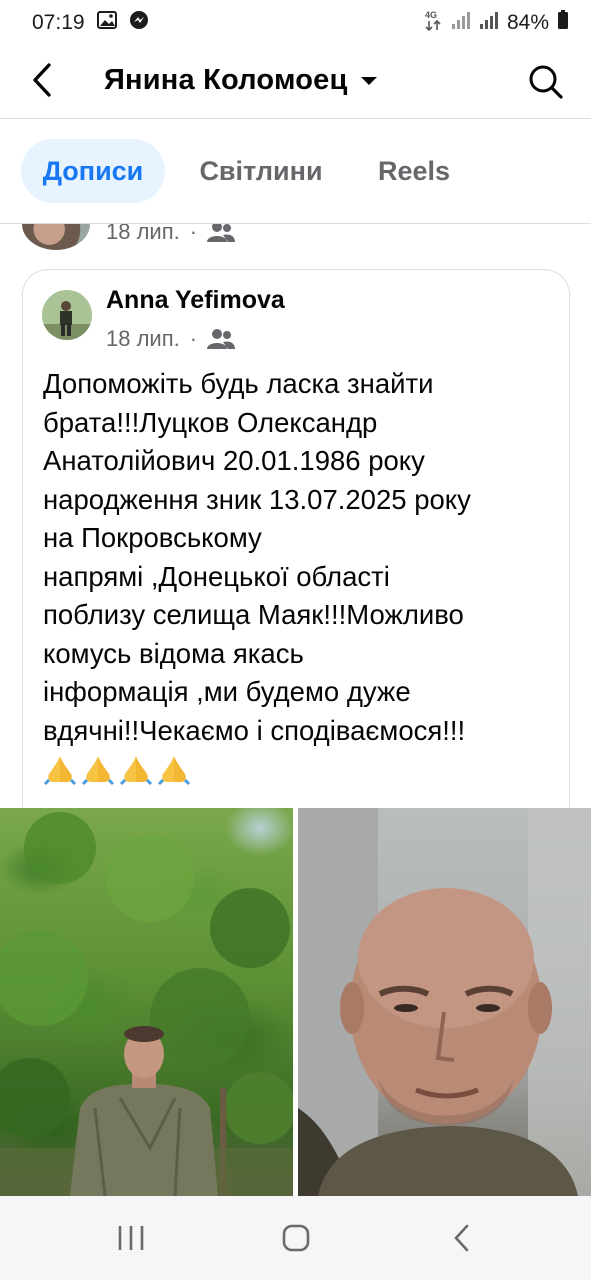 Image resolution: width=591 pixels, height=1280 pixels. Describe the element at coordinates (227, 691) in the screenshot. I see `post-text-line: інформація ,ми будемо дуже` at that location.